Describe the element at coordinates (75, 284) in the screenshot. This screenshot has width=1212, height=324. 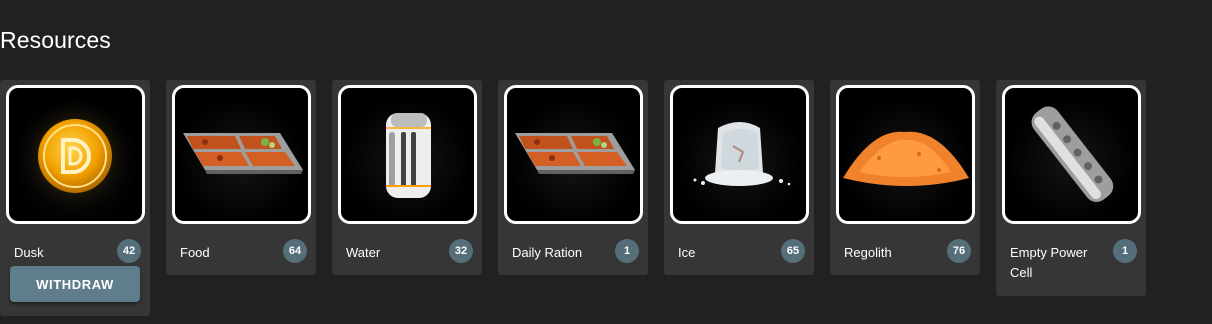
I see `withdraw-button: WITHDRAW` at that location.